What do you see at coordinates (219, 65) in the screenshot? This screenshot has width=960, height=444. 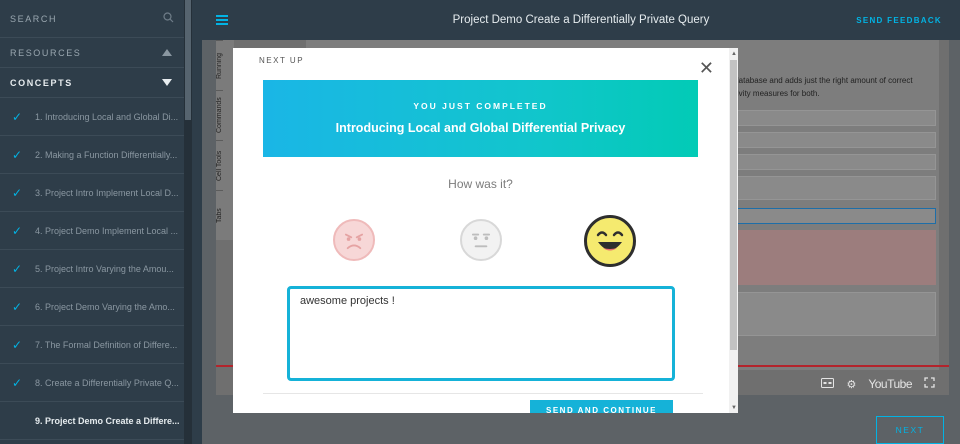 I see `side-tab-running: Running` at bounding box center [219, 65].